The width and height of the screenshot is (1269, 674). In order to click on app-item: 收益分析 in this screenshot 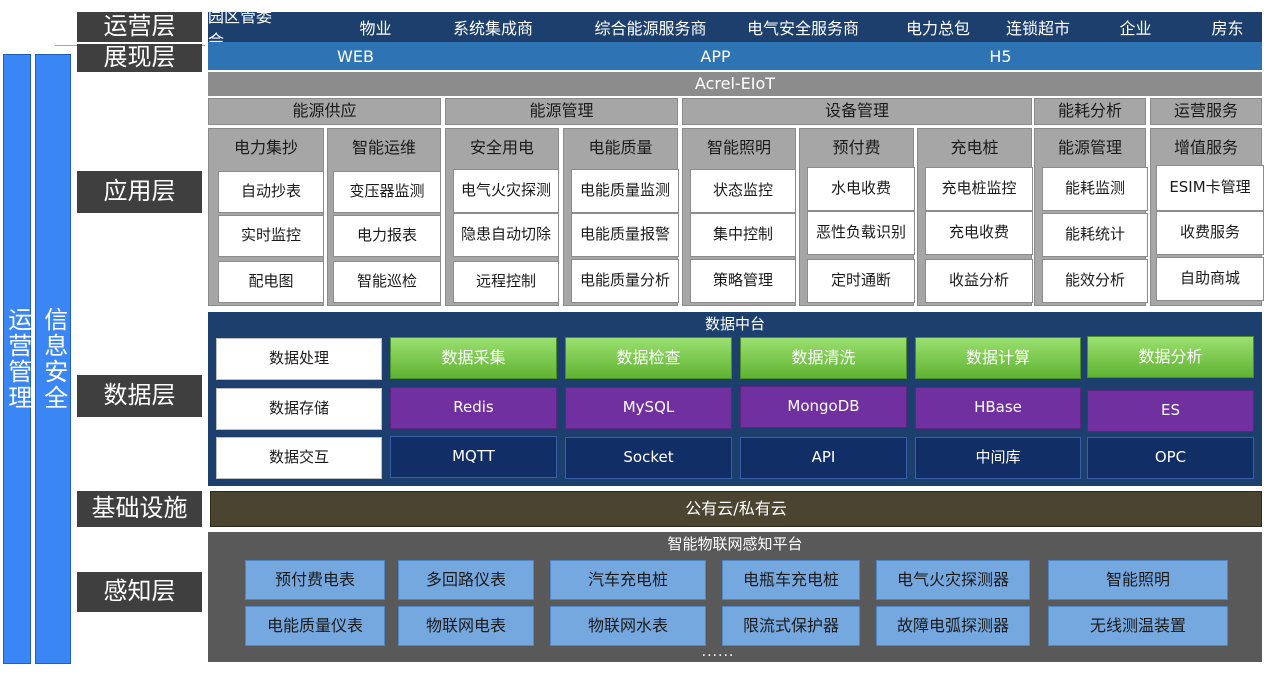, I will do `click(979, 281)`.